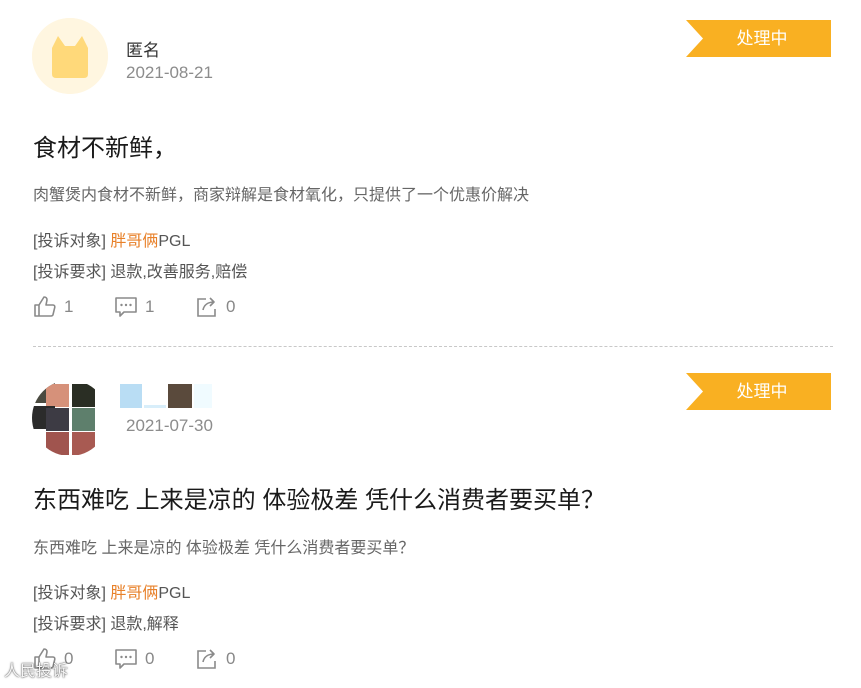  Describe the element at coordinates (169, 425) in the screenshot. I see `post-date: 2021-07-30` at that location.